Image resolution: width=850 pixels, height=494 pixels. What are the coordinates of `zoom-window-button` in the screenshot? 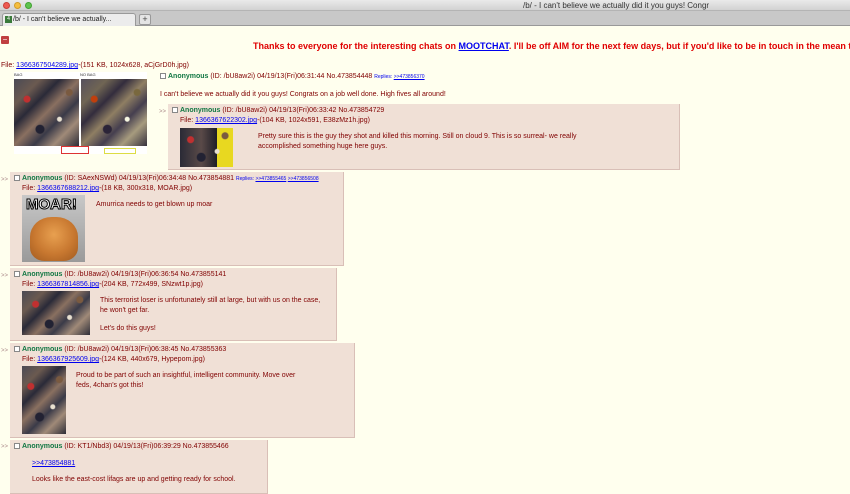 It's located at (28, 5).